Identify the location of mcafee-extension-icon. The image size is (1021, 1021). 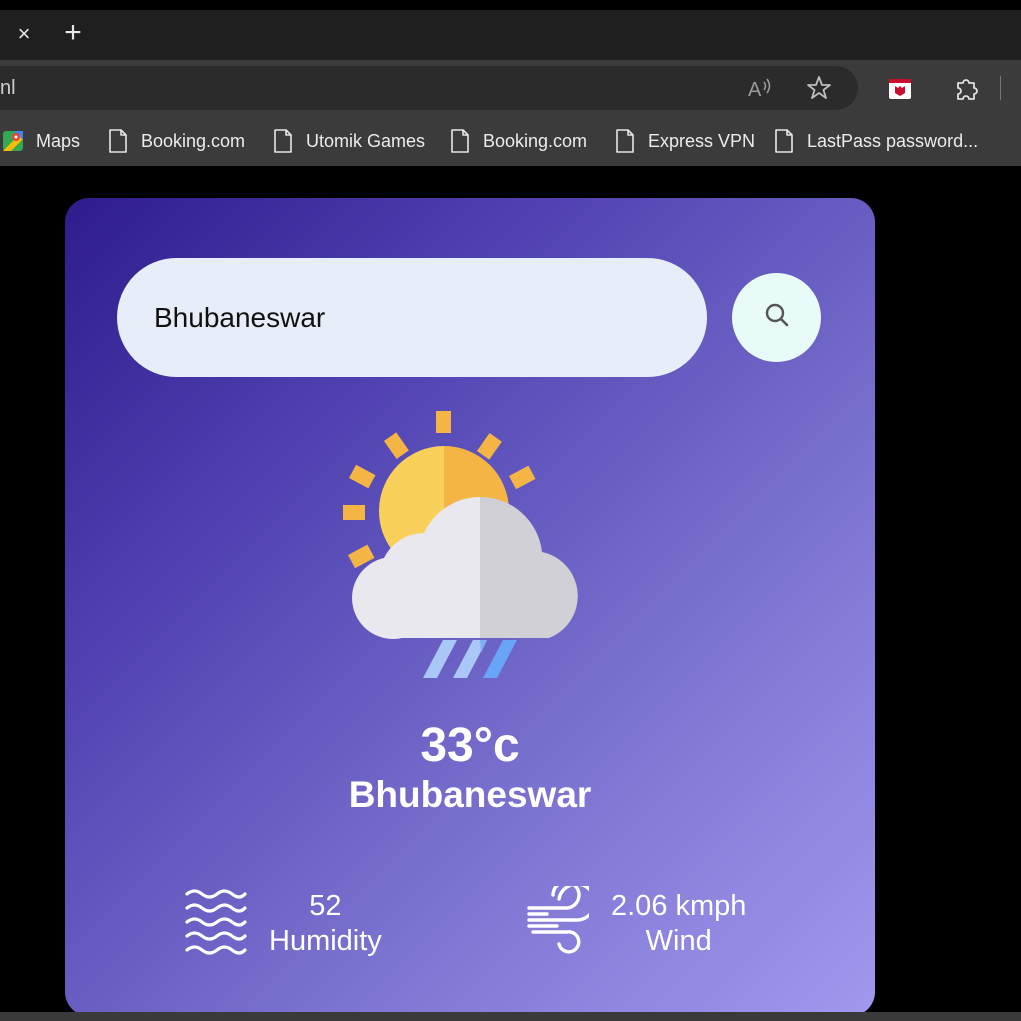
(900, 88).